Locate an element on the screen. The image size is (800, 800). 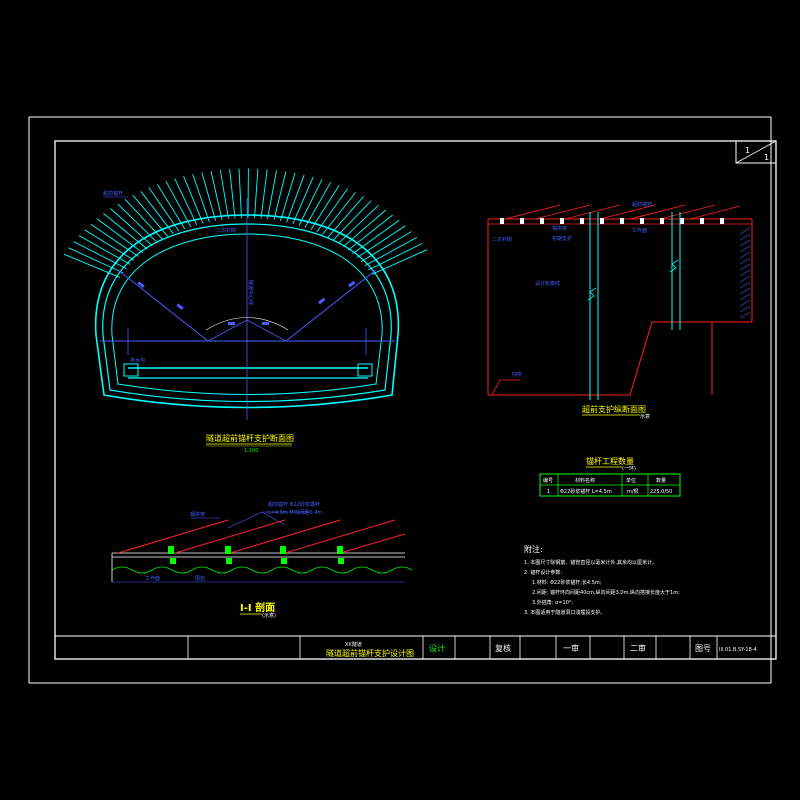
table-cell-unit: m/根 is located at coordinates (633, 491).